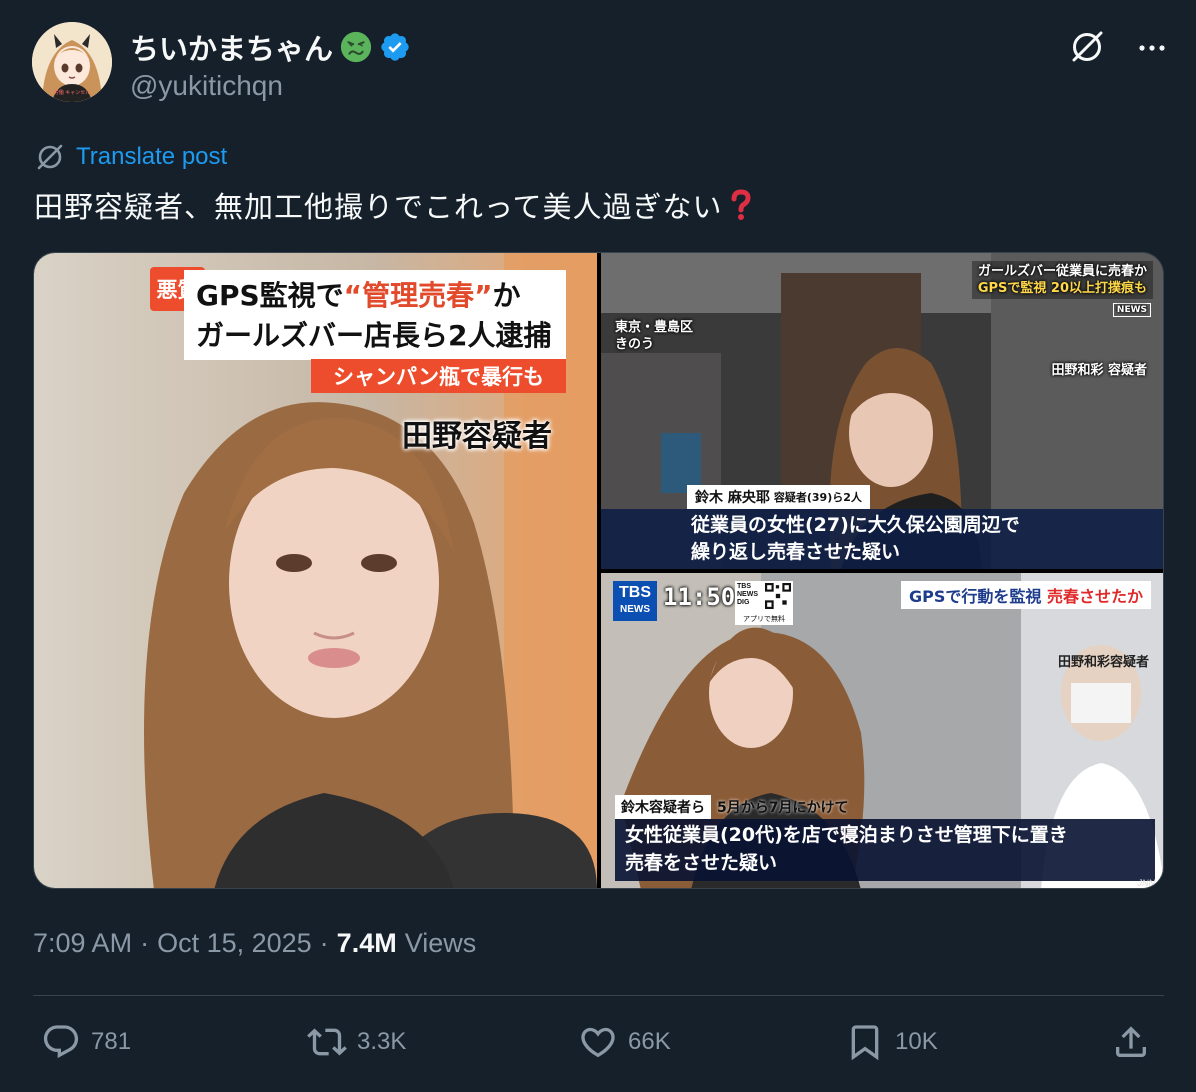 The height and width of the screenshot is (1092, 1196). I want to click on divider, so click(598, 995).